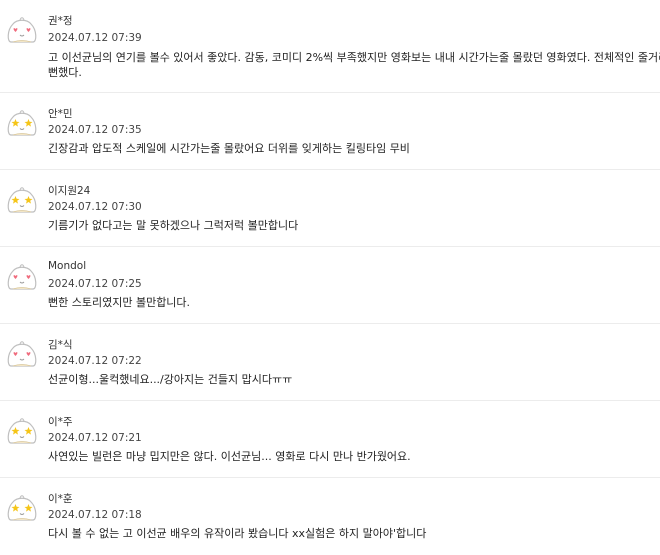  What do you see at coordinates (119, 302) in the screenshot?
I see `review-content: 뻔한 스토리였지만 볼만합니다.` at bounding box center [119, 302].